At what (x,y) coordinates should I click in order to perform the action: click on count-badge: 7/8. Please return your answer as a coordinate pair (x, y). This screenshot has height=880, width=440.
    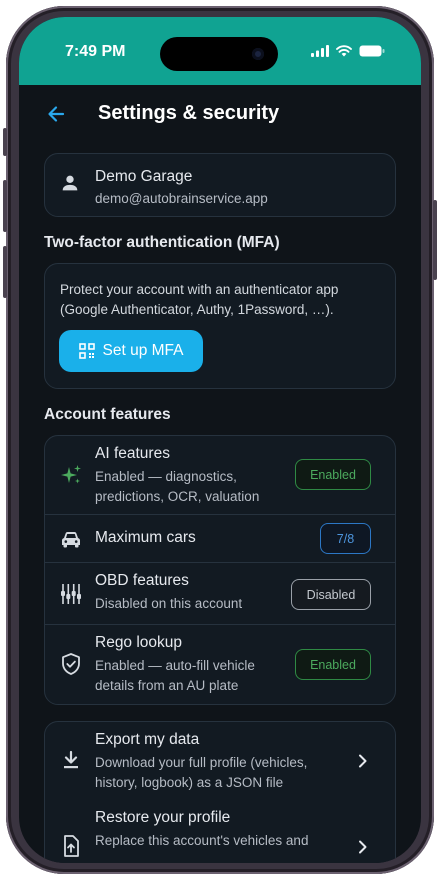
    Looking at the image, I should click on (345, 538).